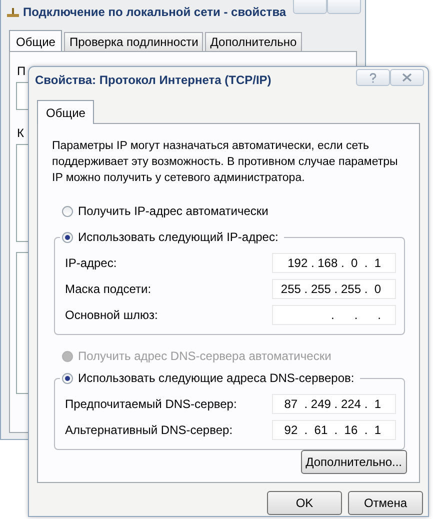 The image size is (433, 519). What do you see at coordinates (334, 404) in the screenshot?
I see `ip-address-field: 87 . 249 . 224 . 1` at bounding box center [334, 404].